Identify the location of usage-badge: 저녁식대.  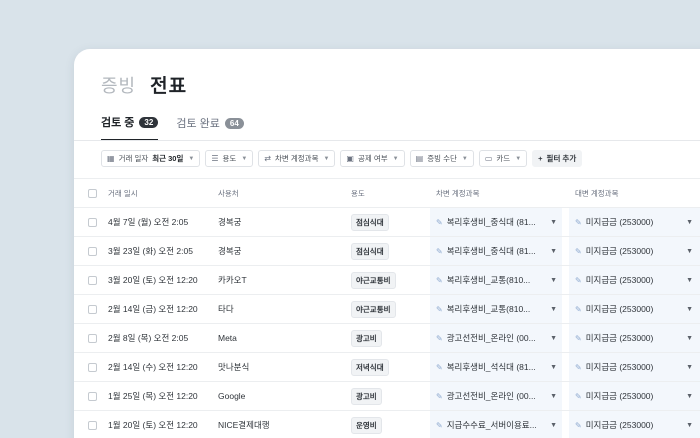
(370, 367).